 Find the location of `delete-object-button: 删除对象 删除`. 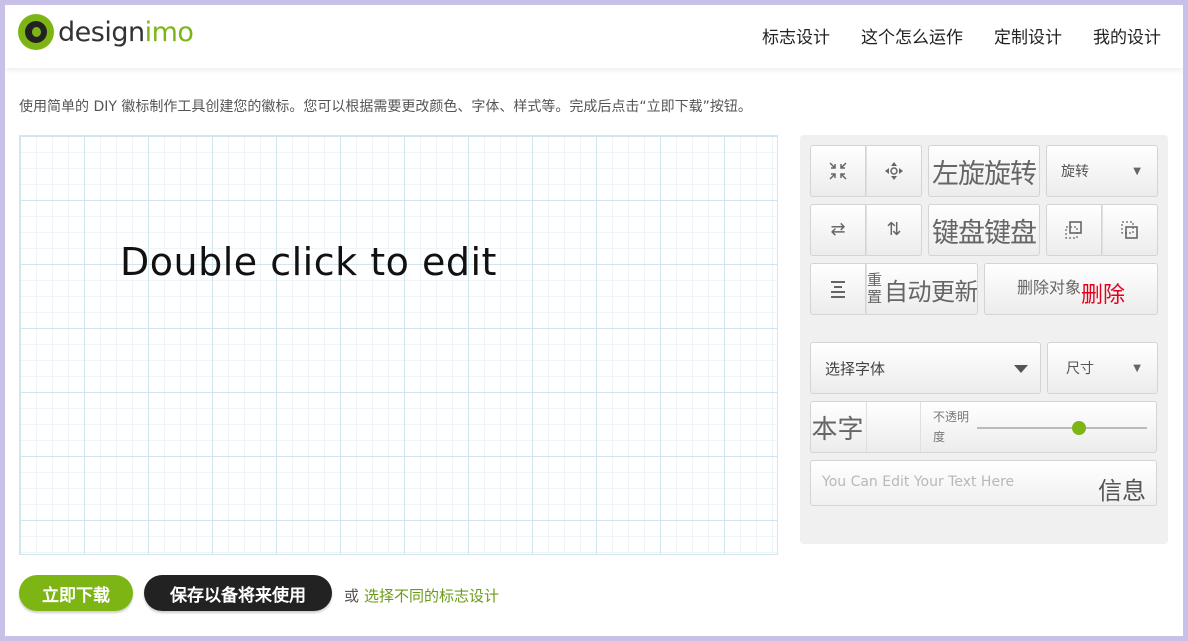

delete-object-button: 删除对象 删除 is located at coordinates (1071, 289).